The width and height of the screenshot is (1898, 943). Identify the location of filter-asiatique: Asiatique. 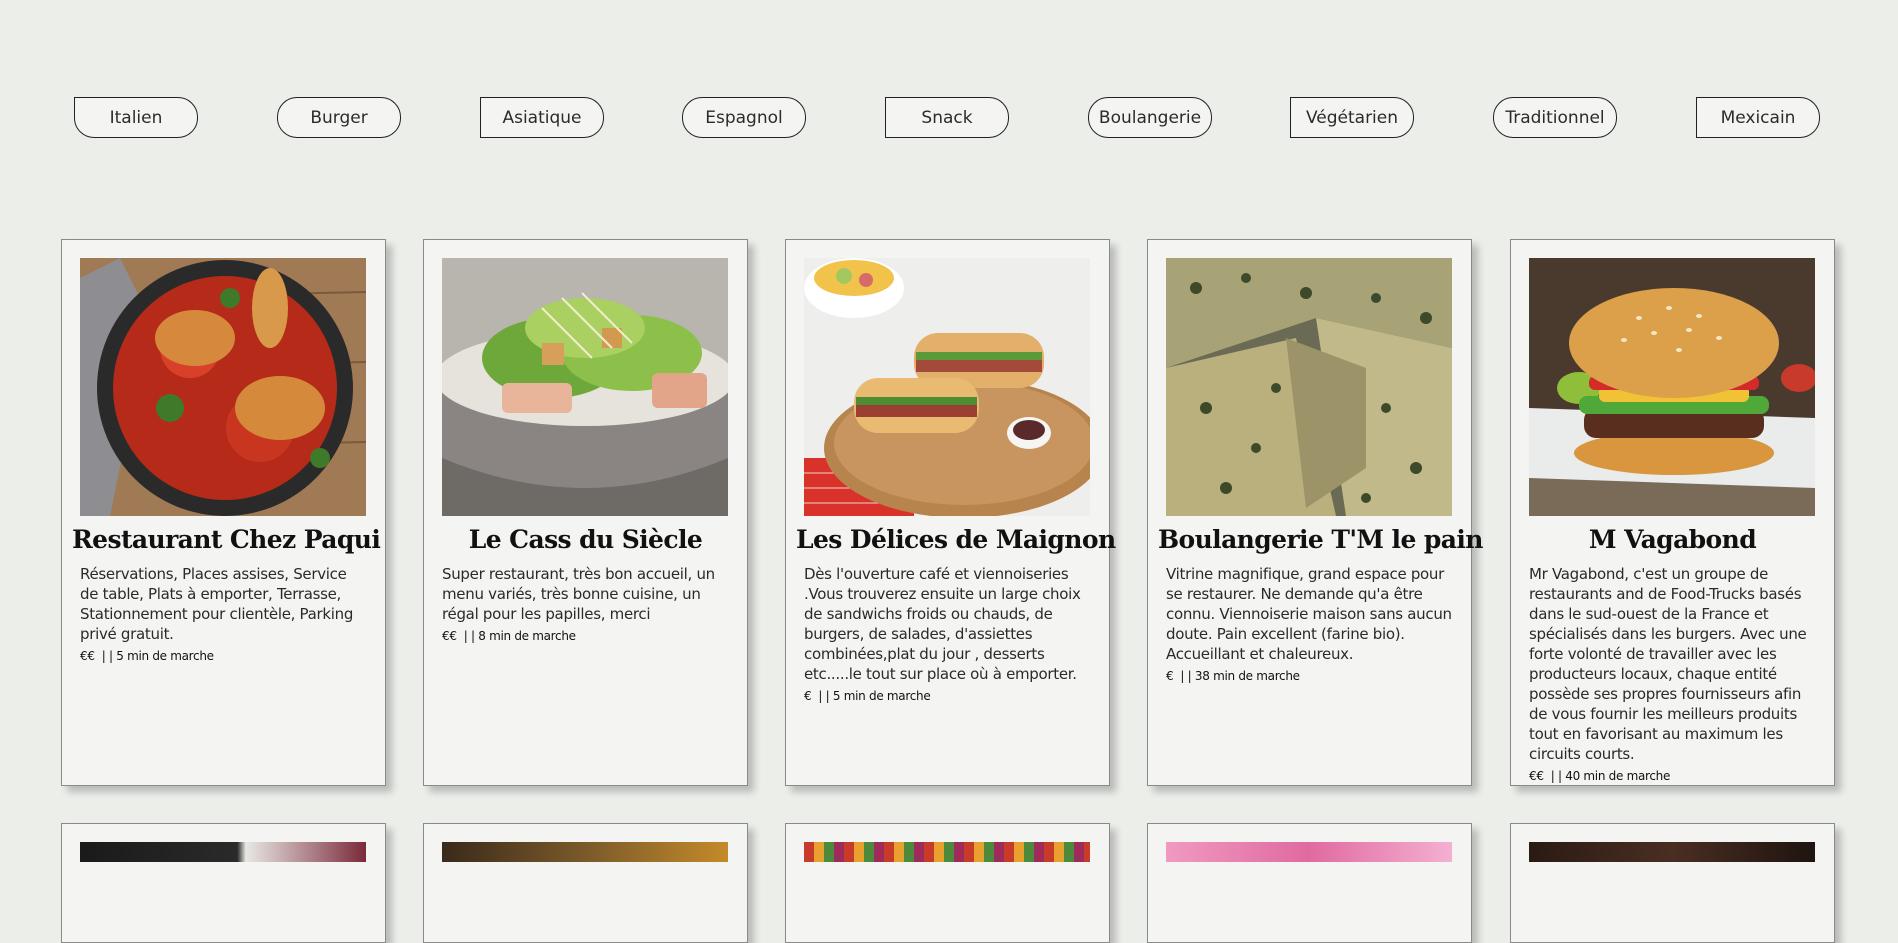
(542, 117).